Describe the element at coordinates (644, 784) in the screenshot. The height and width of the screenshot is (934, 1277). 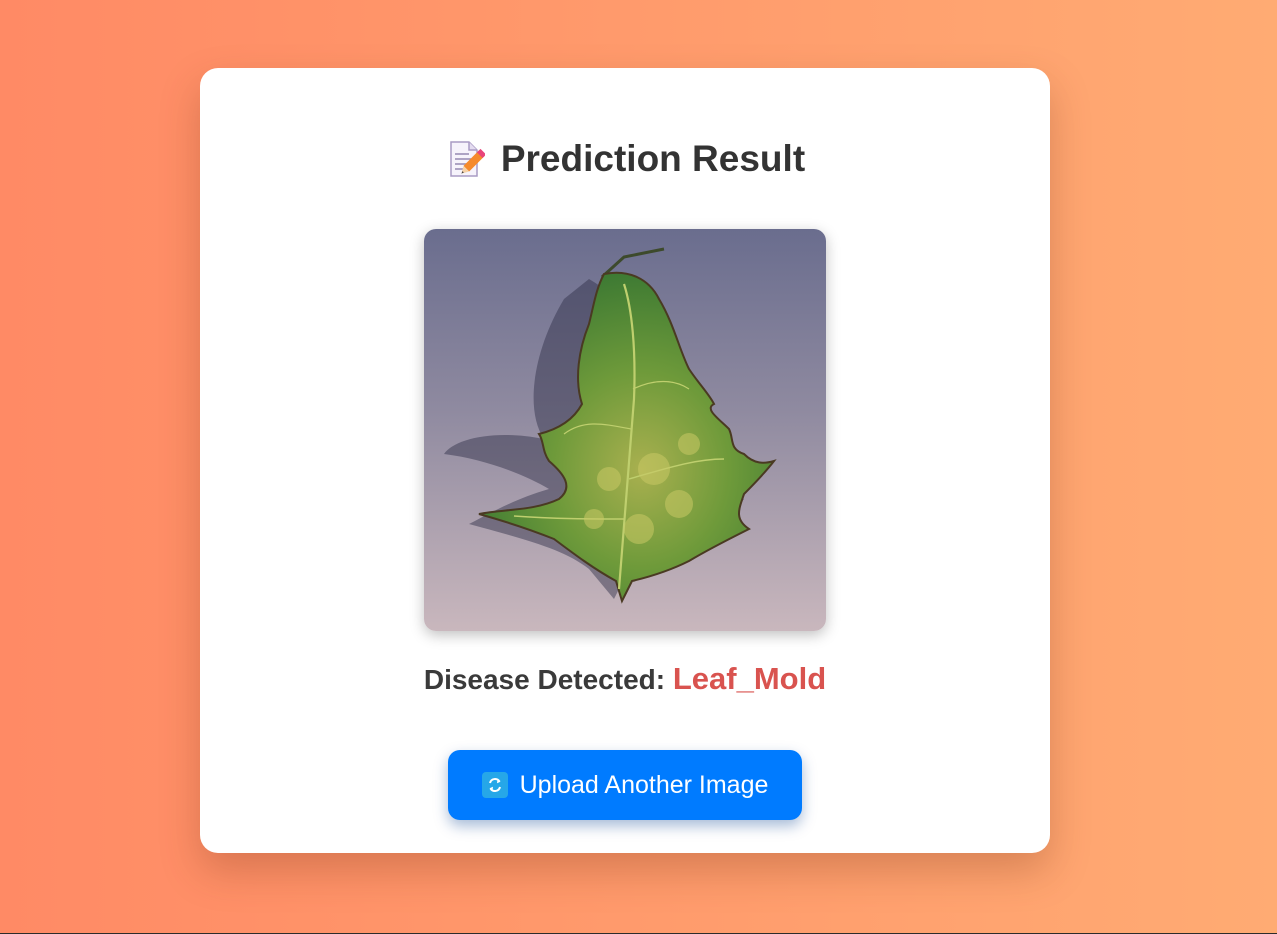
I see `upload-button-label: Upload Another Image` at that location.